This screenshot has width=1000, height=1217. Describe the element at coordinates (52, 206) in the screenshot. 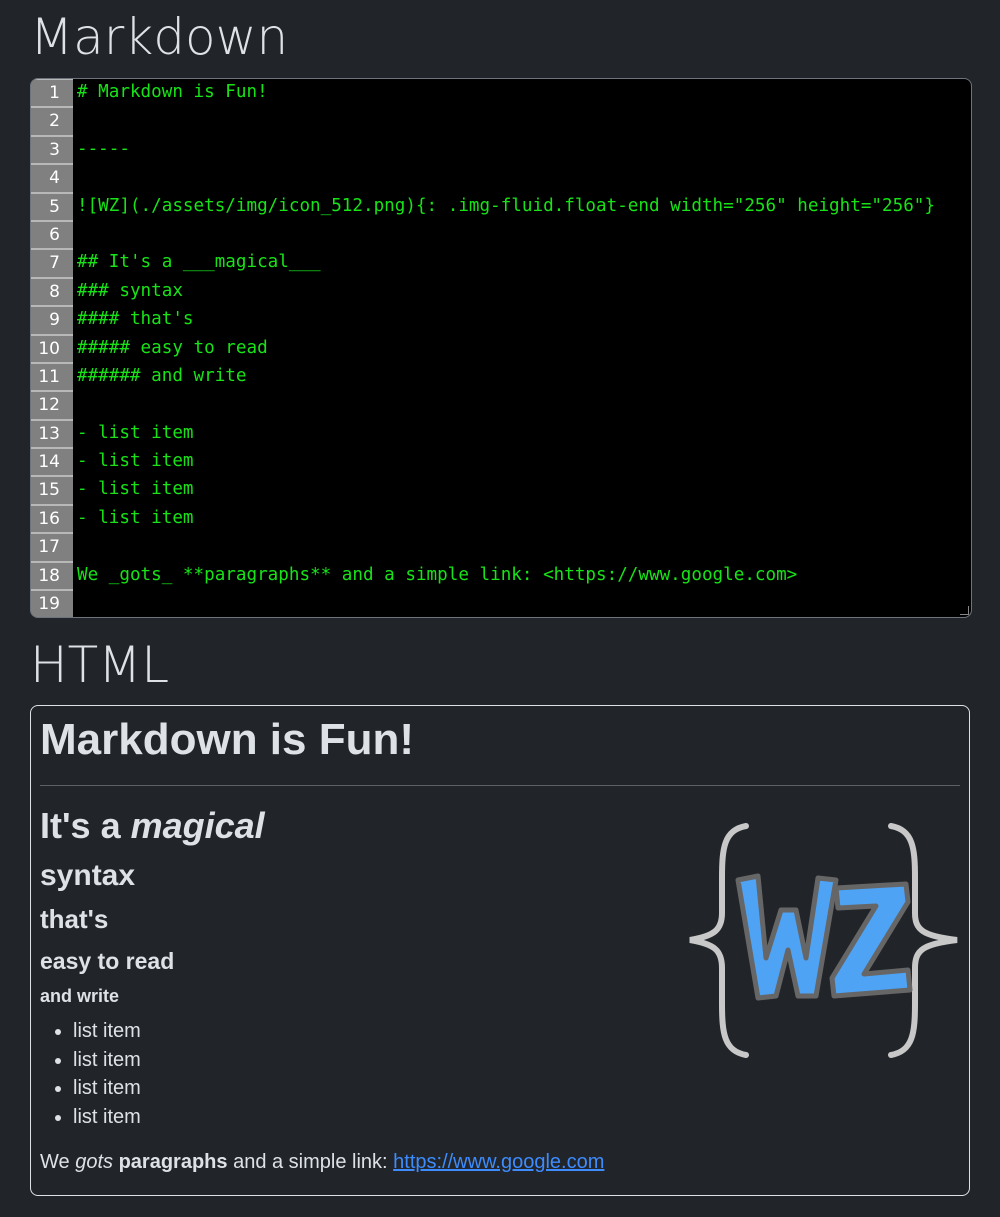

I see `line-number: 5` at that location.